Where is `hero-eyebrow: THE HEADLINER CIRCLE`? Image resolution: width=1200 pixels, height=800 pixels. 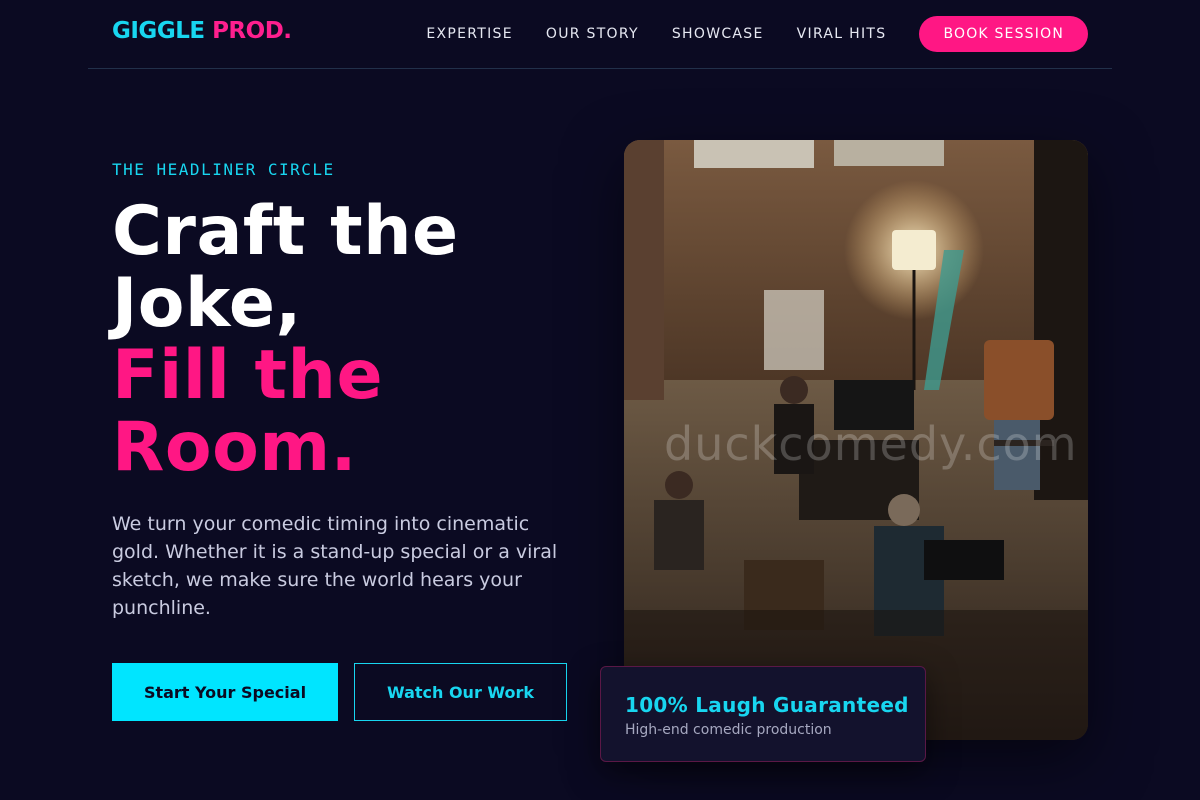
hero-eyebrow: THE HEADLINER CIRCLE is located at coordinates (223, 169).